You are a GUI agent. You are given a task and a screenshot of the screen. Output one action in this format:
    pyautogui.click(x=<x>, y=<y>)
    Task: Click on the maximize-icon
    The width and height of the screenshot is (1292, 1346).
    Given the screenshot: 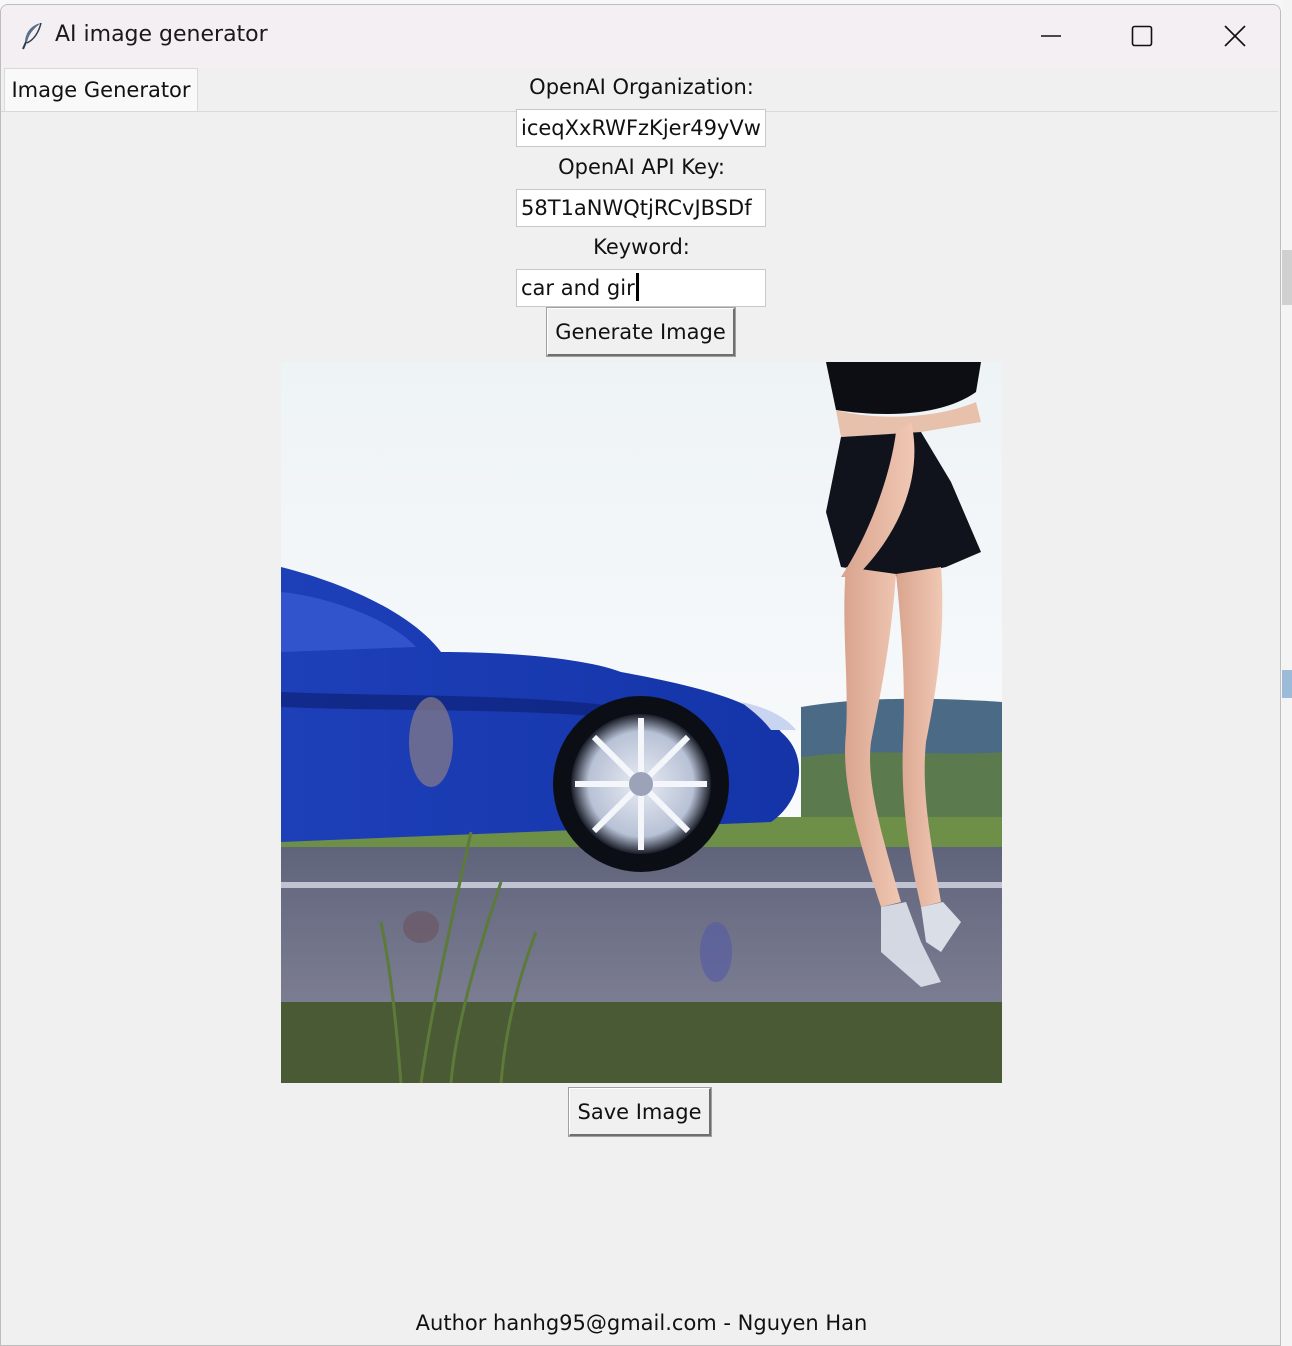 What is the action you would take?
    pyautogui.click(x=1142, y=36)
    